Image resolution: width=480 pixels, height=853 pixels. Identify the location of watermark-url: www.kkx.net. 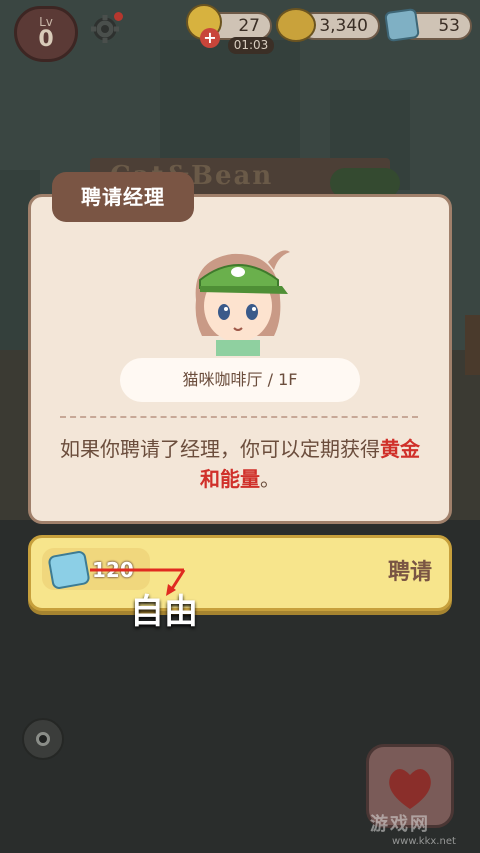
(424, 841).